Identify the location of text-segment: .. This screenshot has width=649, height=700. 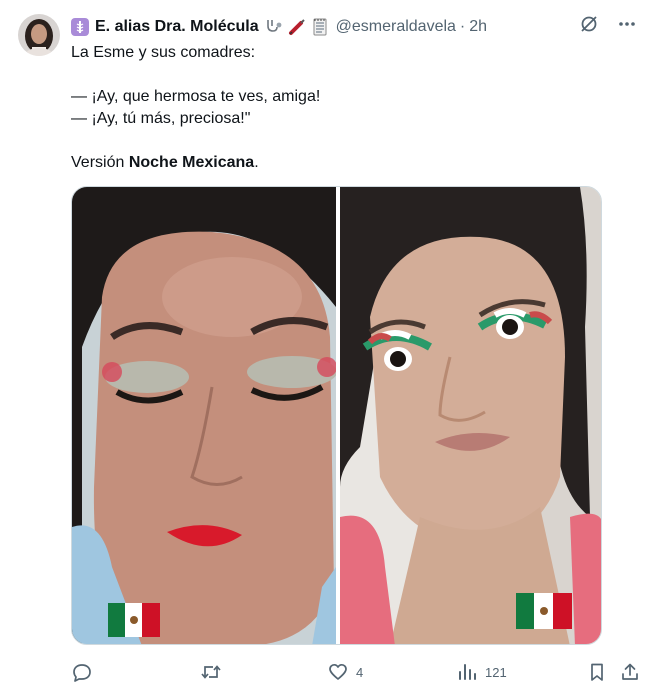
(256, 162).